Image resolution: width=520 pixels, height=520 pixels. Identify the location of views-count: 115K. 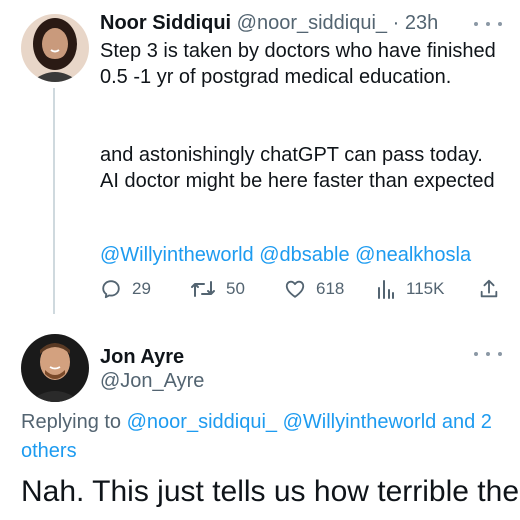
(425, 288).